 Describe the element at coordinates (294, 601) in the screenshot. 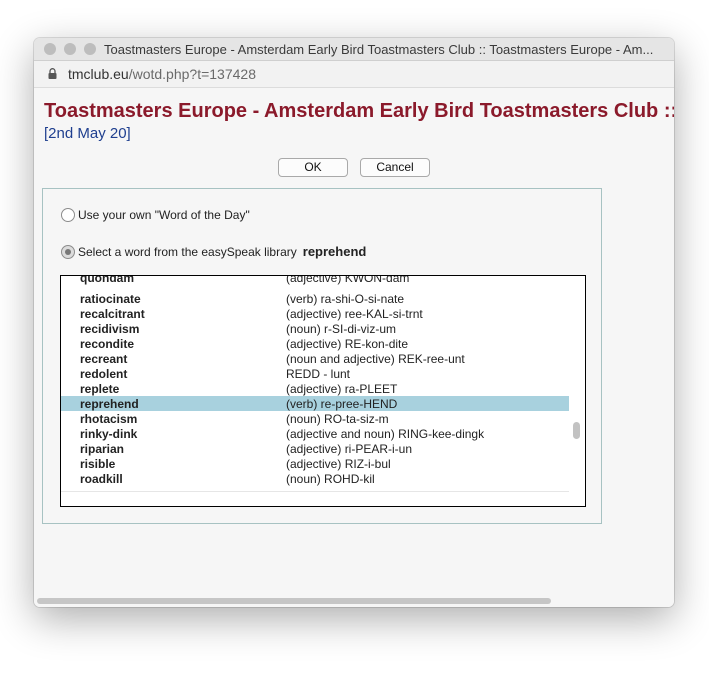

I see `horizontal-scrollbar` at that location.